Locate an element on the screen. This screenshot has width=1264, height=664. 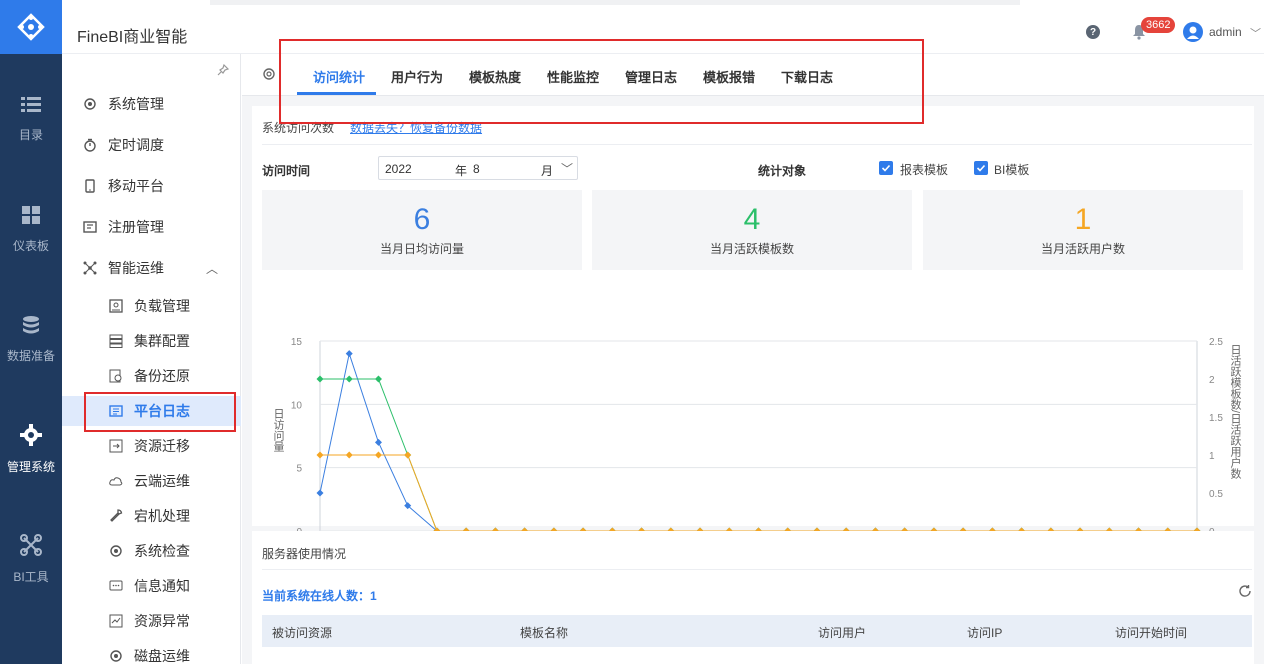
menu-label: 移动平台 is located at coordinates (136, 186).